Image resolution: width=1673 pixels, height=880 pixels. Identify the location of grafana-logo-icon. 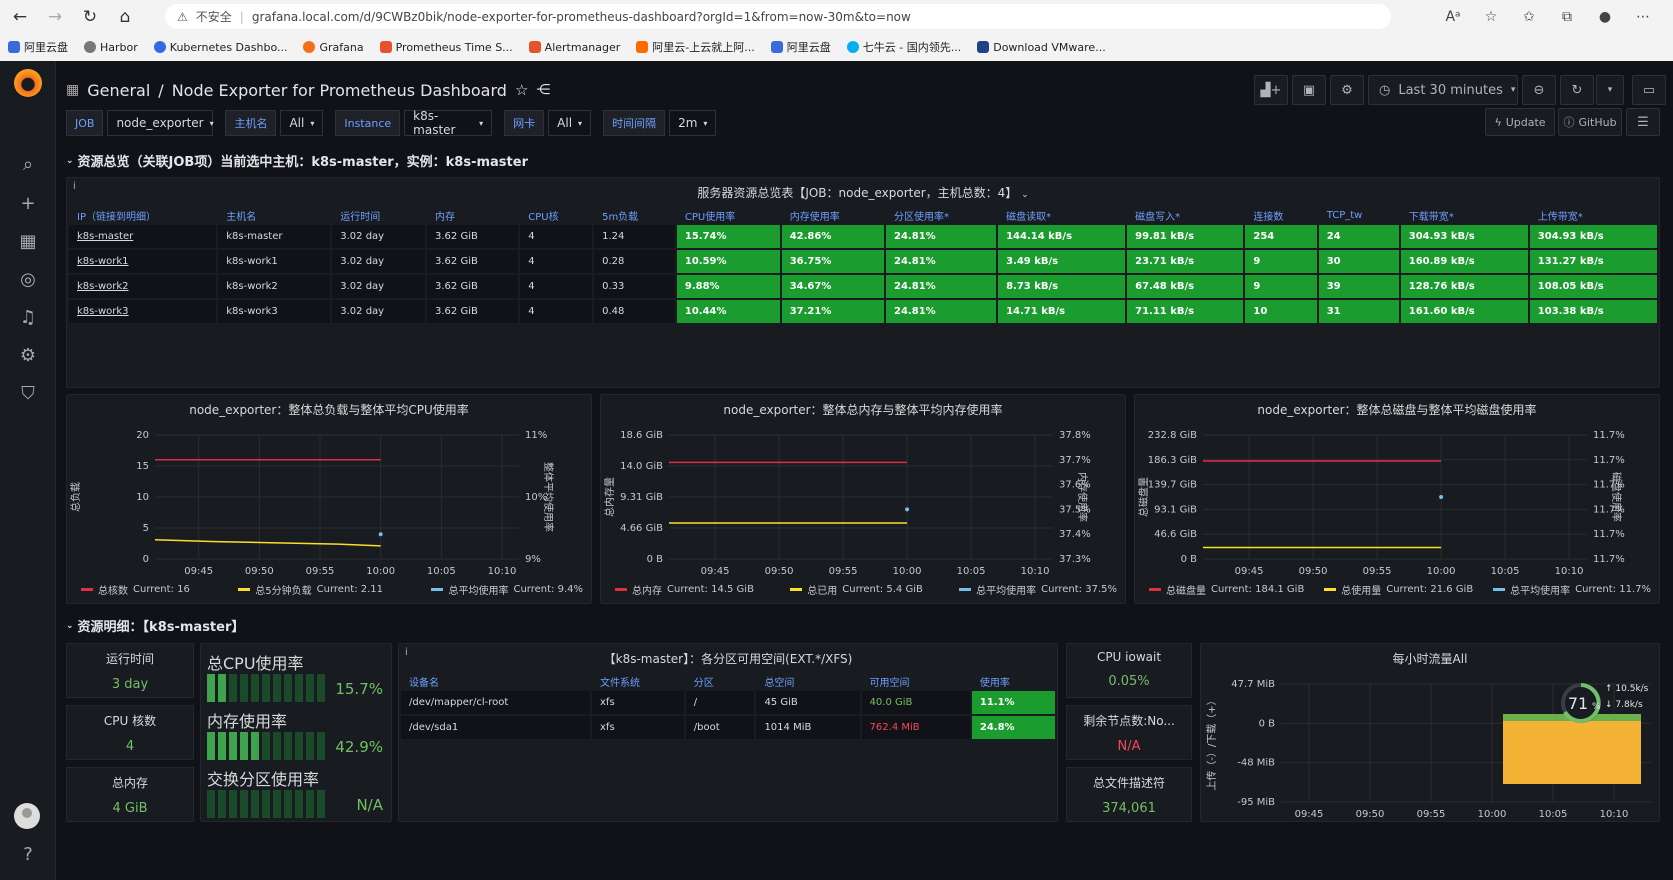
(28, 83).